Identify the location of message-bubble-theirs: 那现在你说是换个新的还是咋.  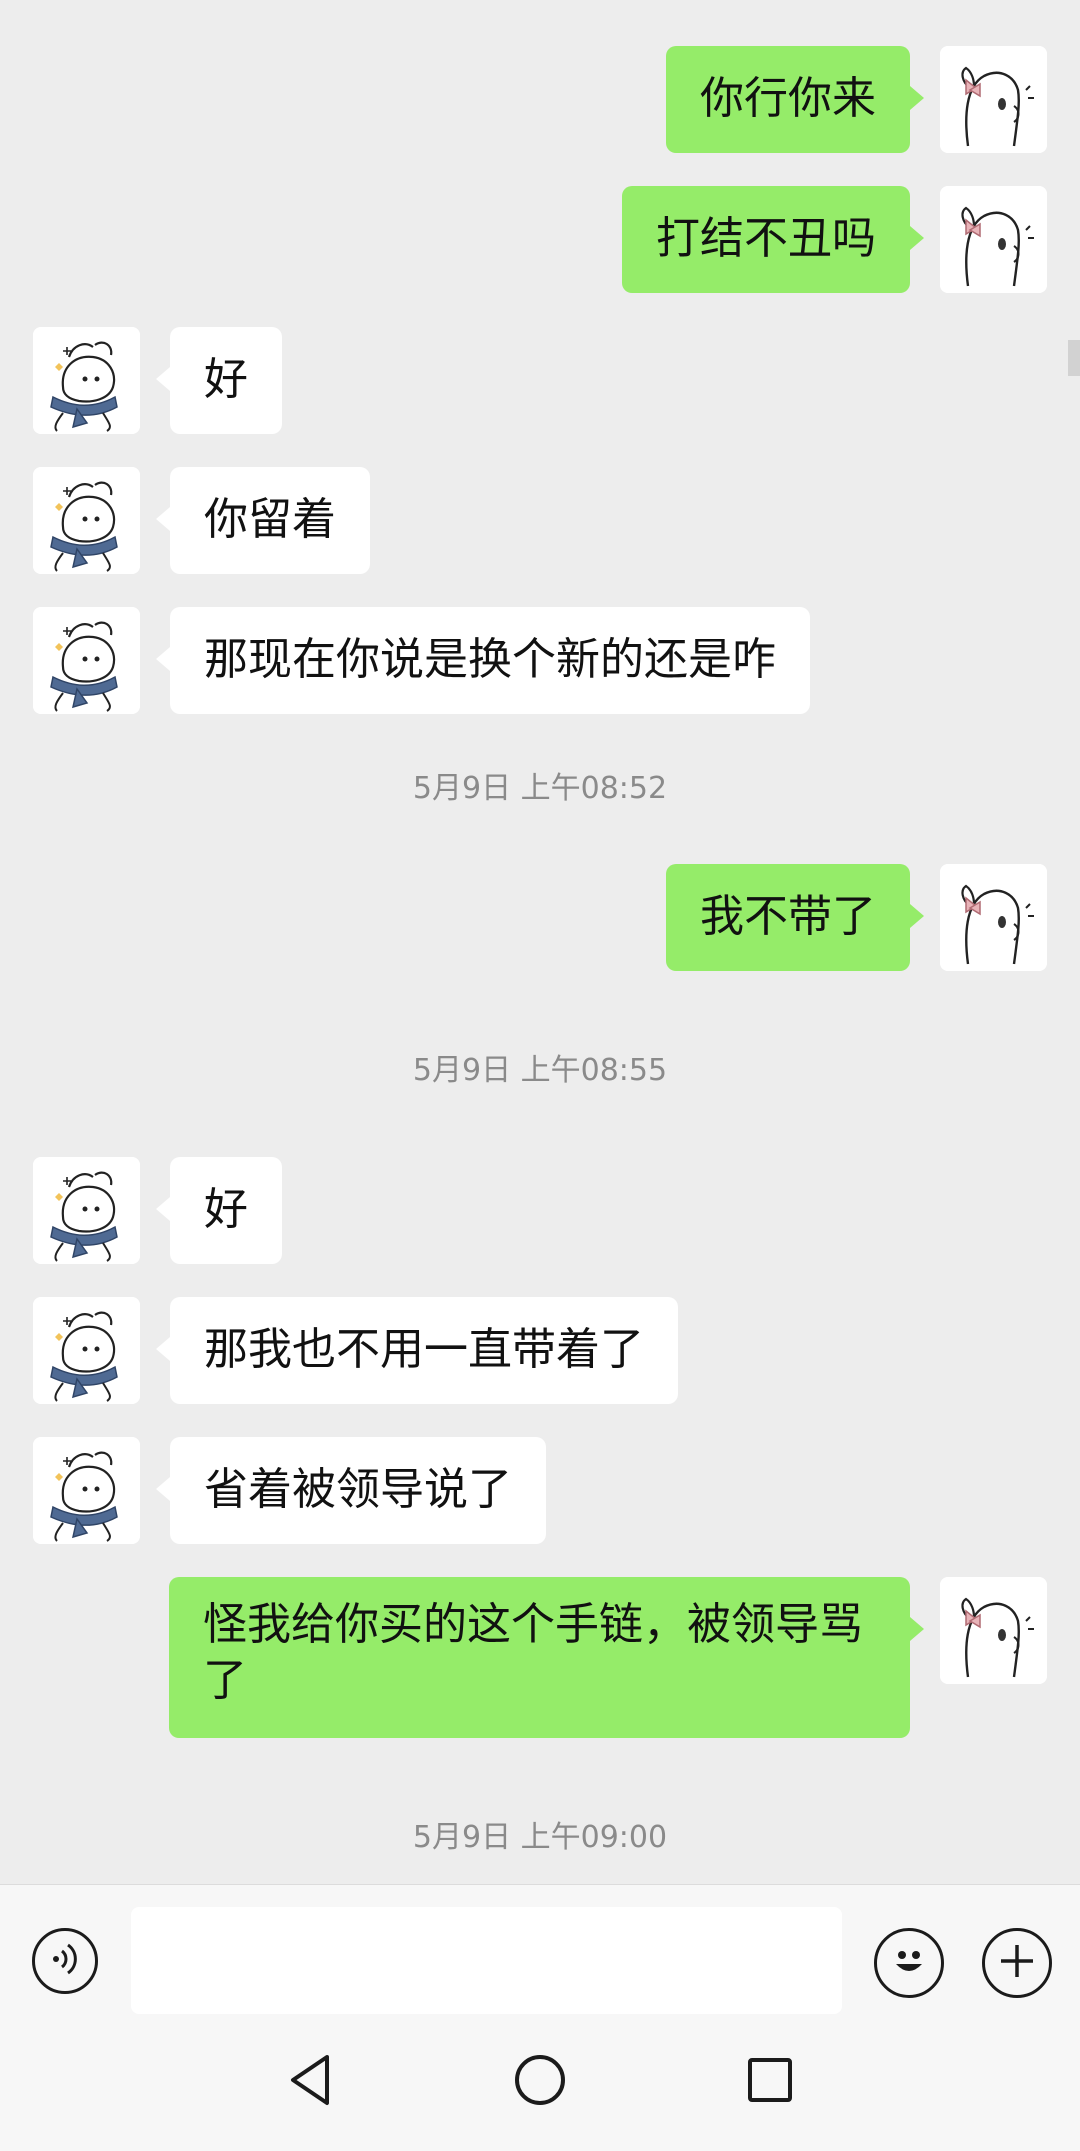
(483, 660).